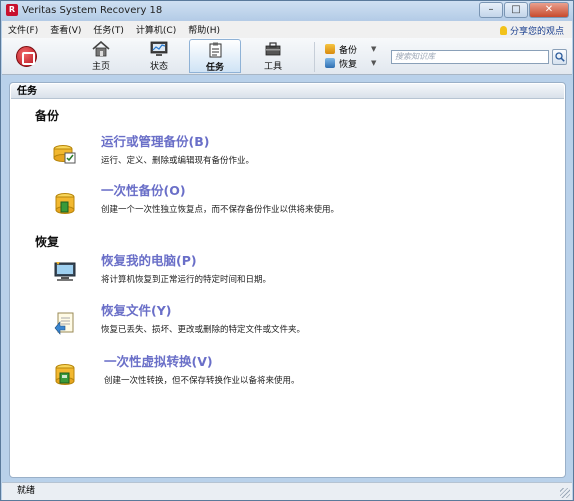 The image size is (574, 501). I want to click on menu-help: 帮助(H), so click(204, 29).